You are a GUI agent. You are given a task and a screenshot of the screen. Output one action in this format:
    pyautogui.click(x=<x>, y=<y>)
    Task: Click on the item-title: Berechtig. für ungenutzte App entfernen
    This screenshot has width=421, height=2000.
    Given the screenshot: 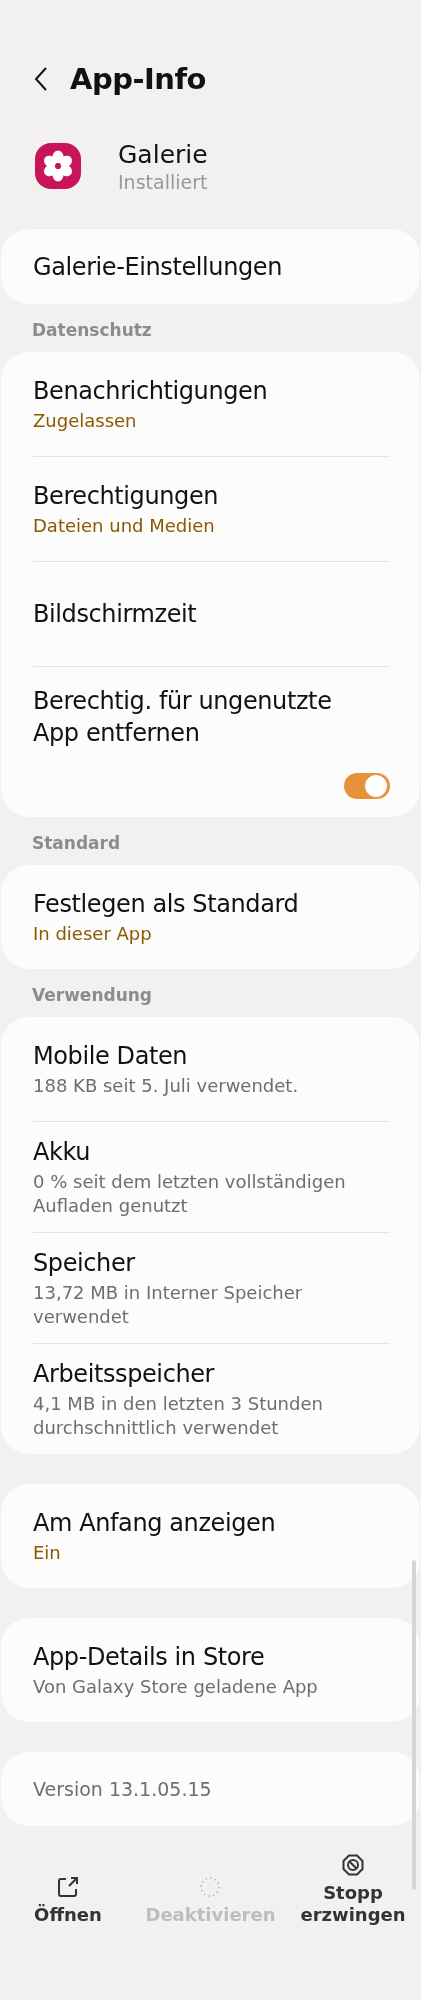 What is the action you would take?
    pyautogui.click(x=183, y=717)
    